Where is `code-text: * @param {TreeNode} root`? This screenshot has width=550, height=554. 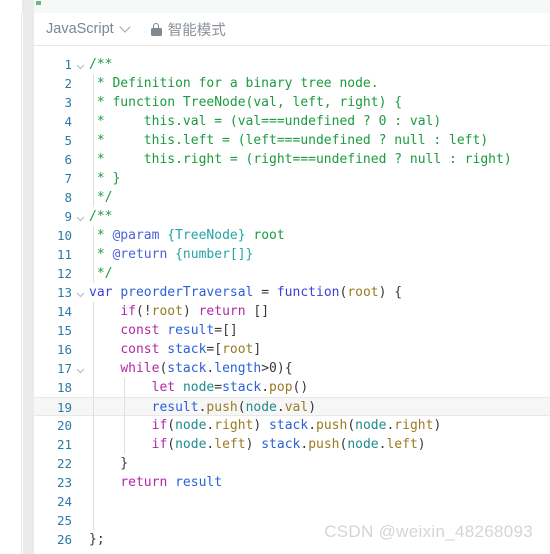 code-text: * @param {TreeNode} root is located at coordinates (187, 235).